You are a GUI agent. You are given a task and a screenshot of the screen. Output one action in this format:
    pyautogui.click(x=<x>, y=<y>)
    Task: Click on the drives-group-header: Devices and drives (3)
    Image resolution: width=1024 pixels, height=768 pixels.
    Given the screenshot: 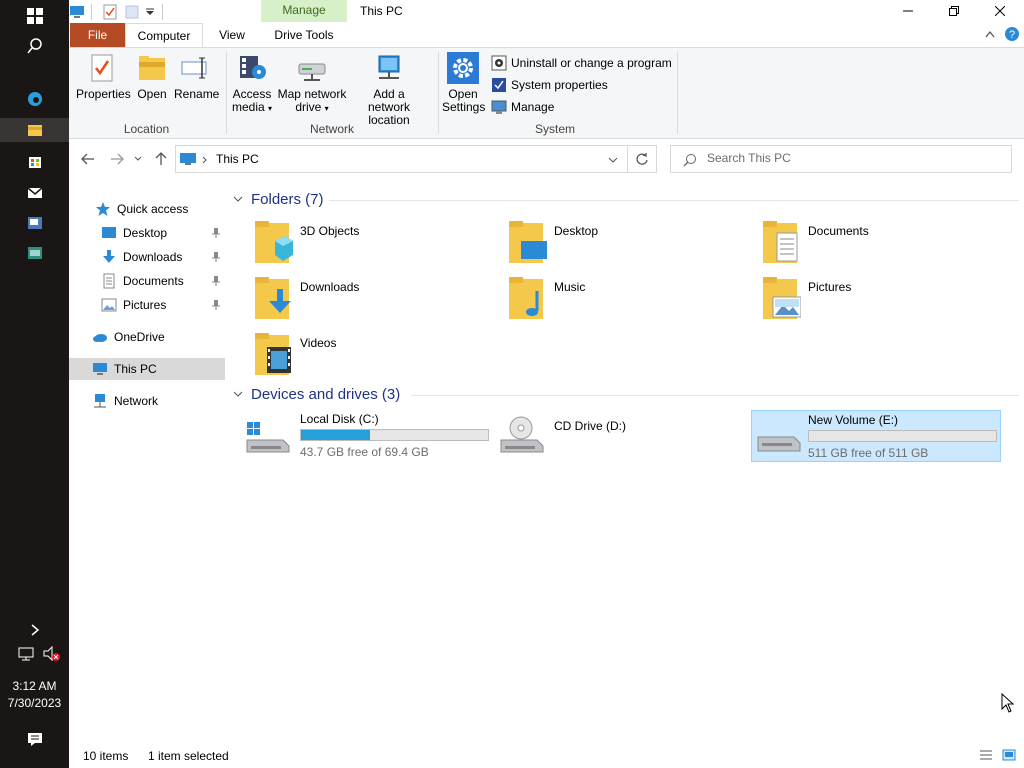 What is the action you would take?
    pyautogui.click(x=316, y=394)
    